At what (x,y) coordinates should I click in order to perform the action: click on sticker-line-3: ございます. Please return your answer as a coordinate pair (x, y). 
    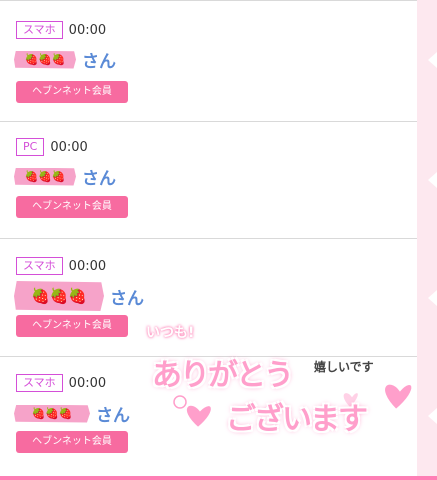
    Looking at the image, I should click on (297, 419).